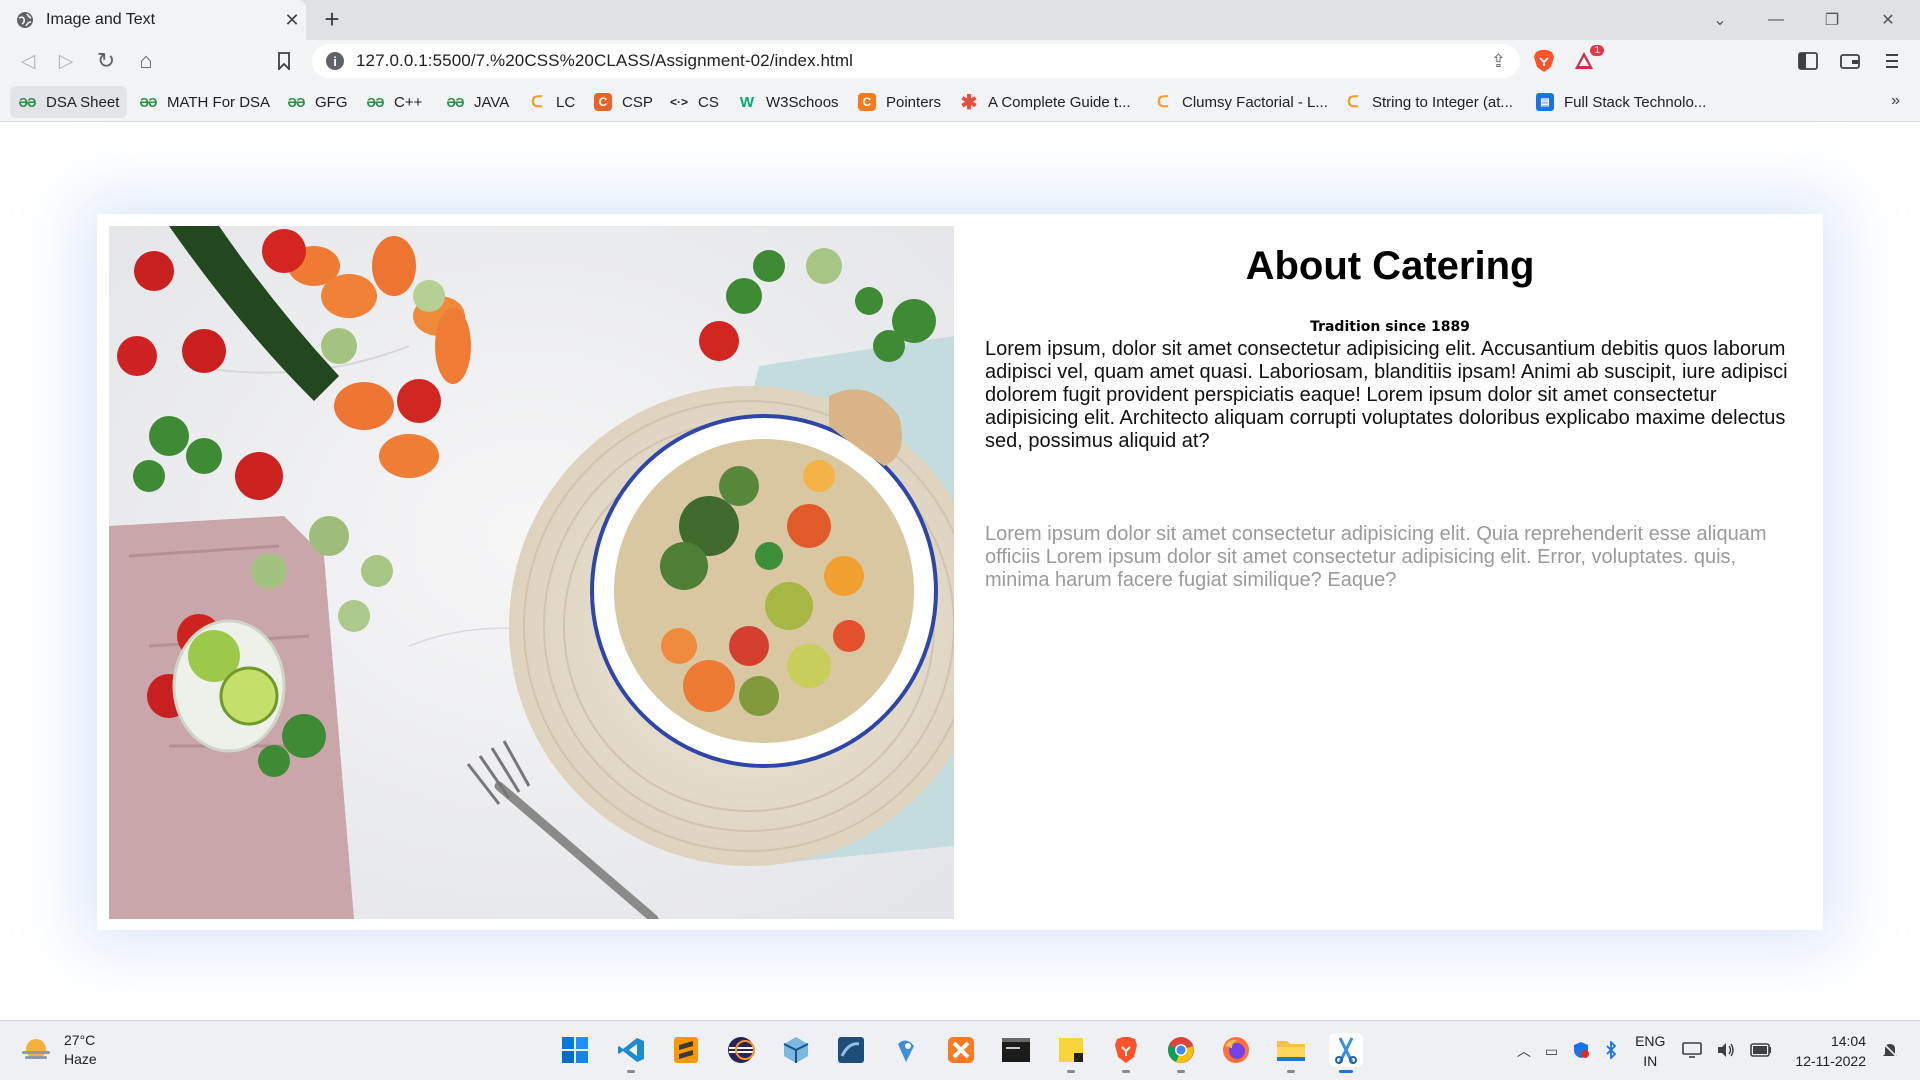 The image size is (1920, 1080). I want to click on bookmark-gfg: ƏƏ GFG, so click(317, 102).